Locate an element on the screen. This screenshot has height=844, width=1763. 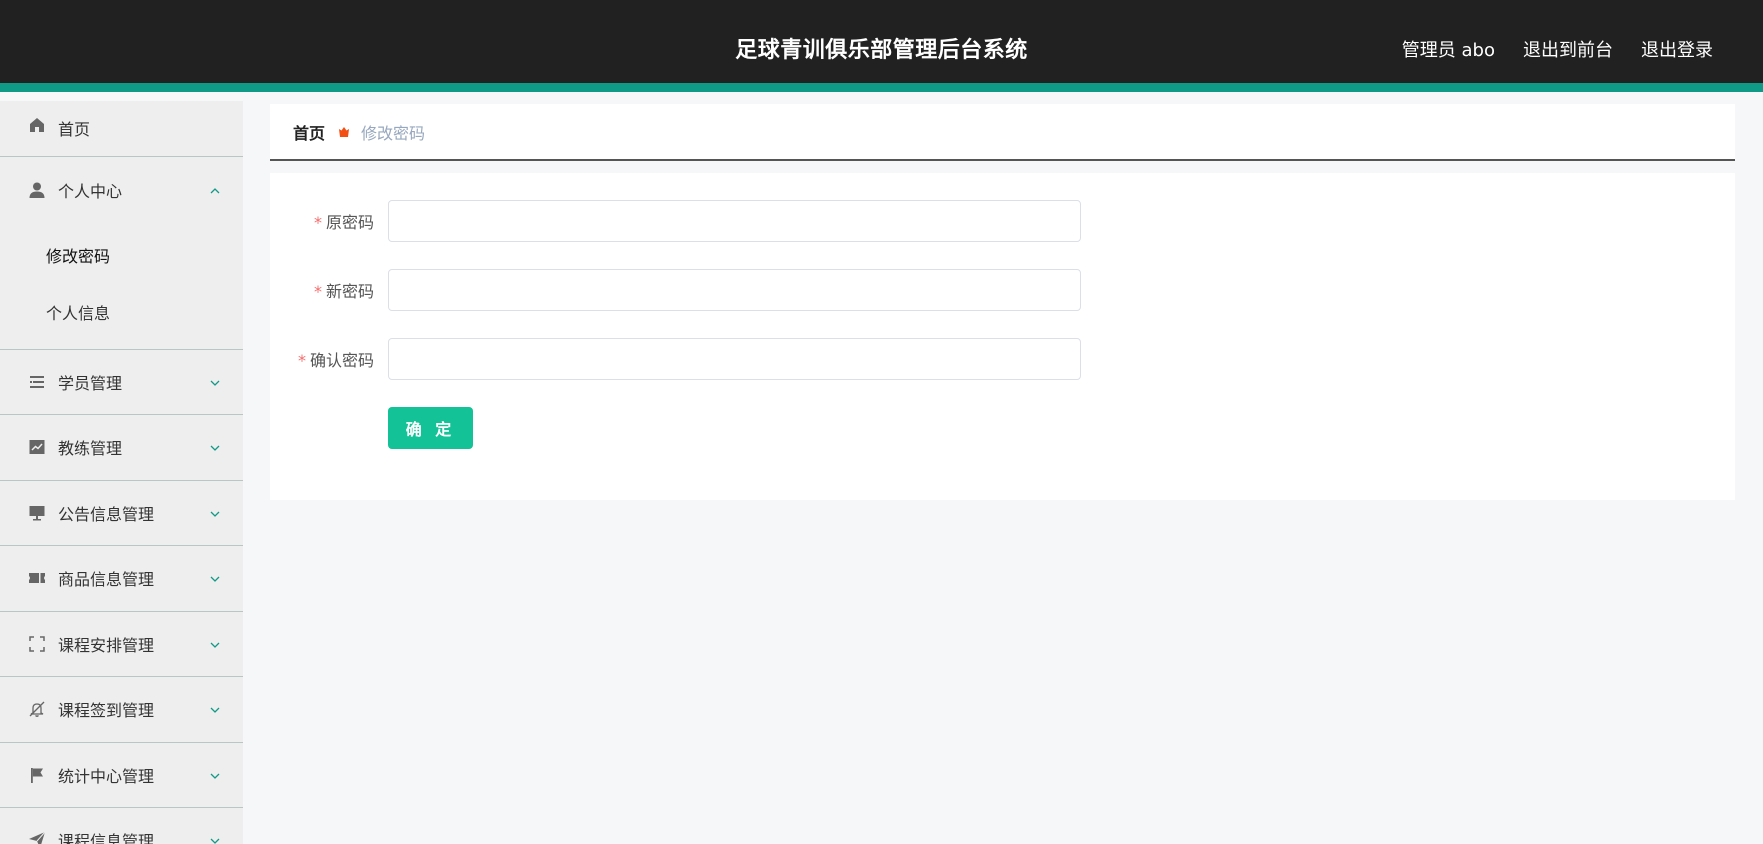
top-header: 足球青训俱乐部管理后台系统 管理员 abo 退出到前台 退出登录 is located at coordinates (881, 46).